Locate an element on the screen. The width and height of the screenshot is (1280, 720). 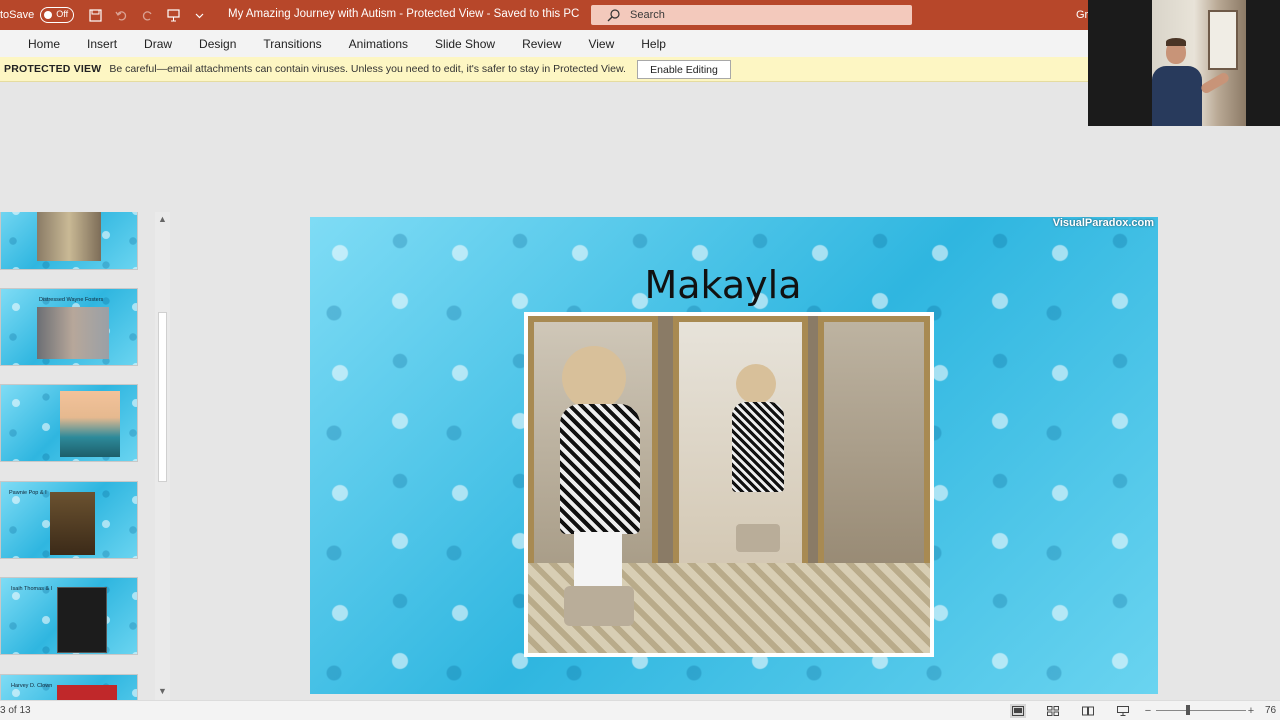
zoom-slider-knob is located at coordinates (1188, 710).